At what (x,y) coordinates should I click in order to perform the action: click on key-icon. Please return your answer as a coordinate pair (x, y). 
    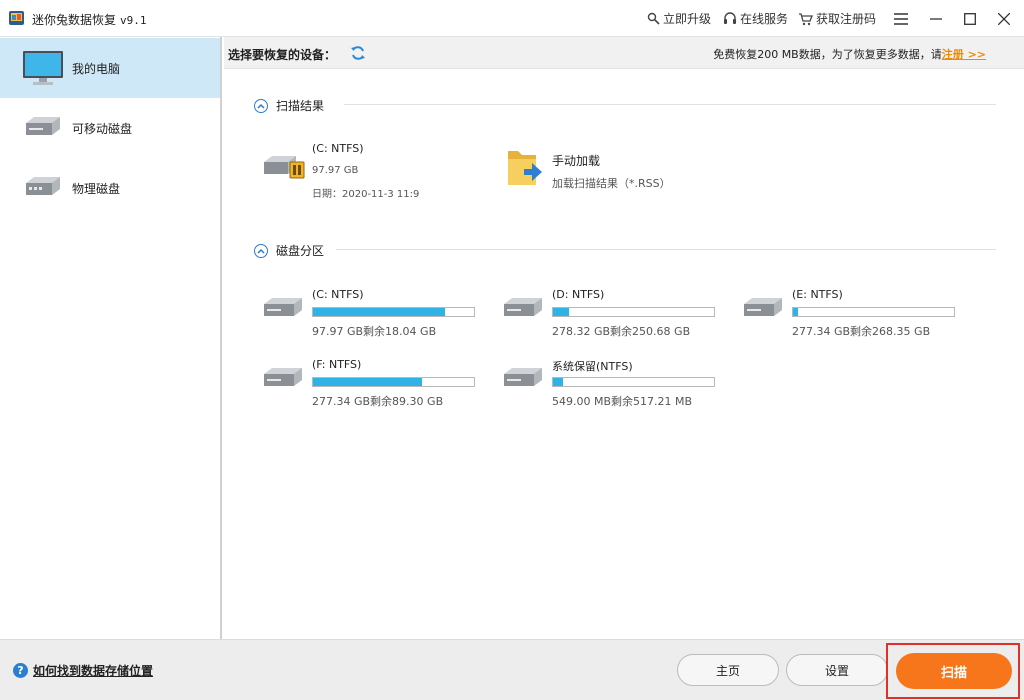
    Looking at the image, I should click on (653, 18).